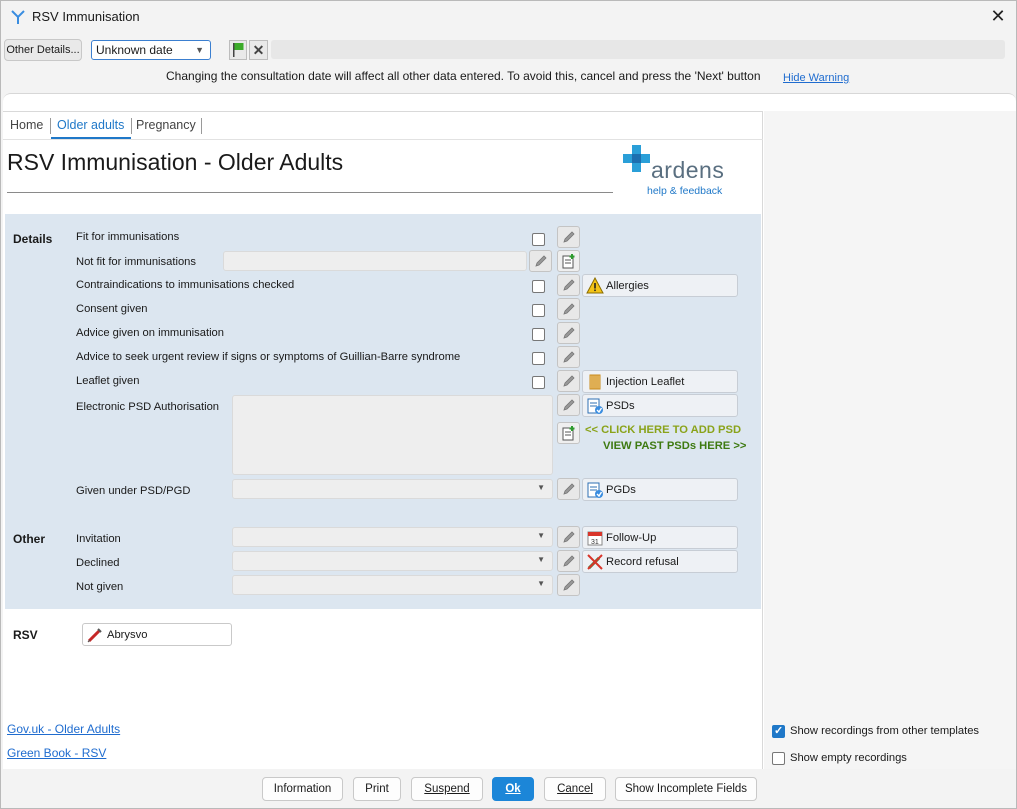 This screenshot has height=809, width=1017. I want to click on psd-authorisation-field, so click(392, 435).